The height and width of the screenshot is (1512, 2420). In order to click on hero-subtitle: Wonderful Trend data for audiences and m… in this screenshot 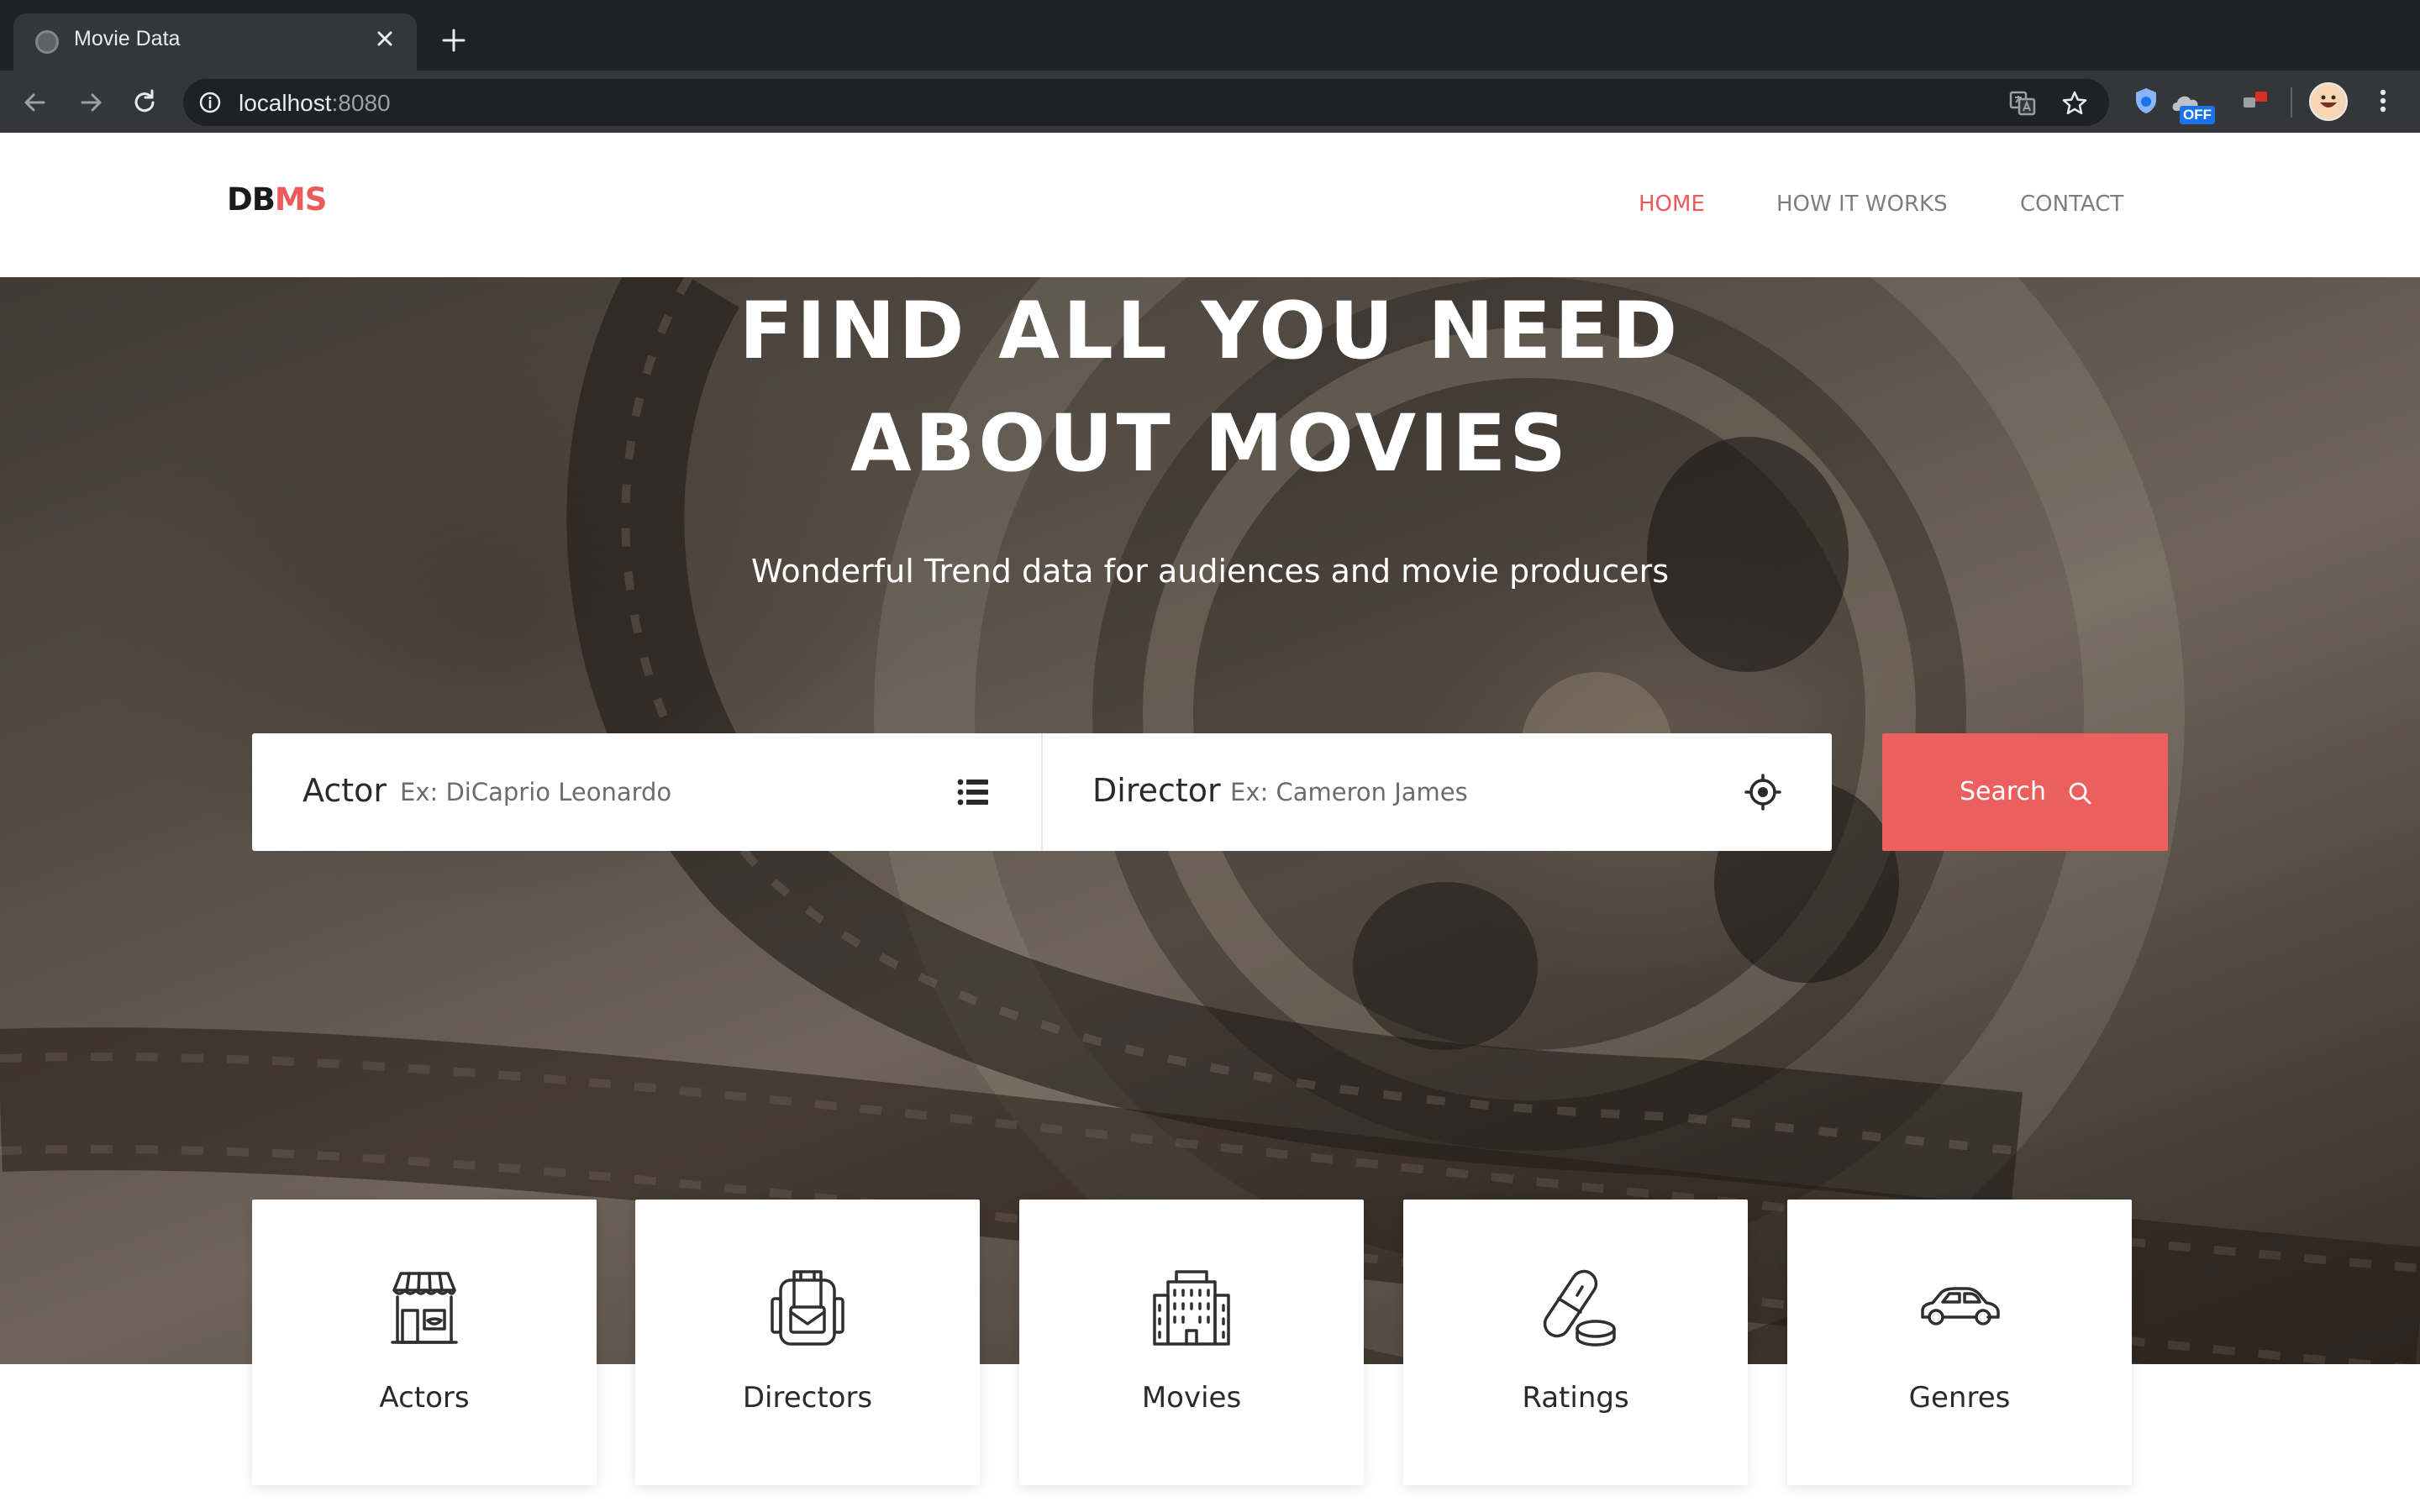, I will do `click(1210, 571)`.